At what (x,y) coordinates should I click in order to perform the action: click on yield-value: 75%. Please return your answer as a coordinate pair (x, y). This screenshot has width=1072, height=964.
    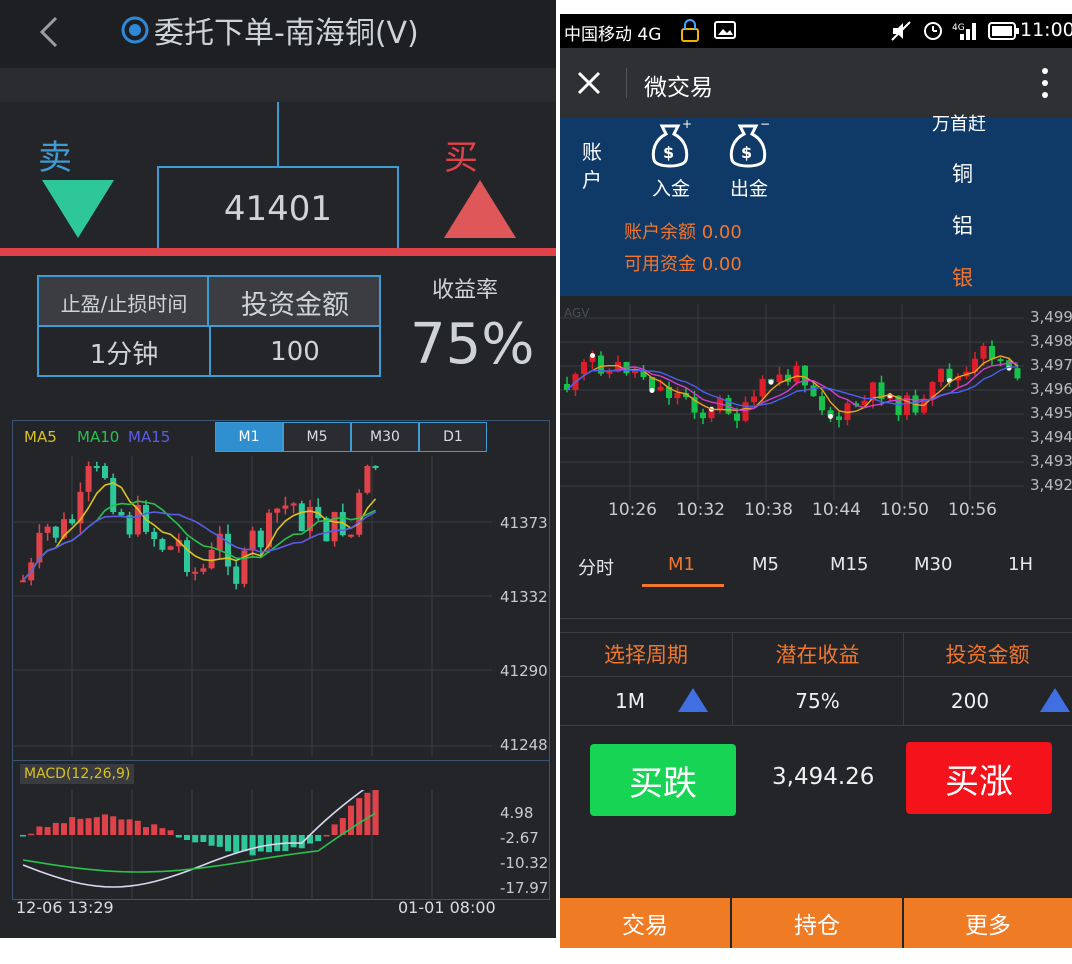
    Looking at the image, I should click on (472, 344).